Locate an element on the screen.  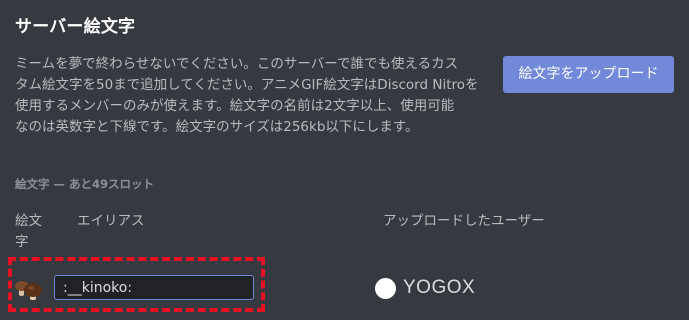
column-header-emoji: 絵文字 is located at coordinates (28, 231).